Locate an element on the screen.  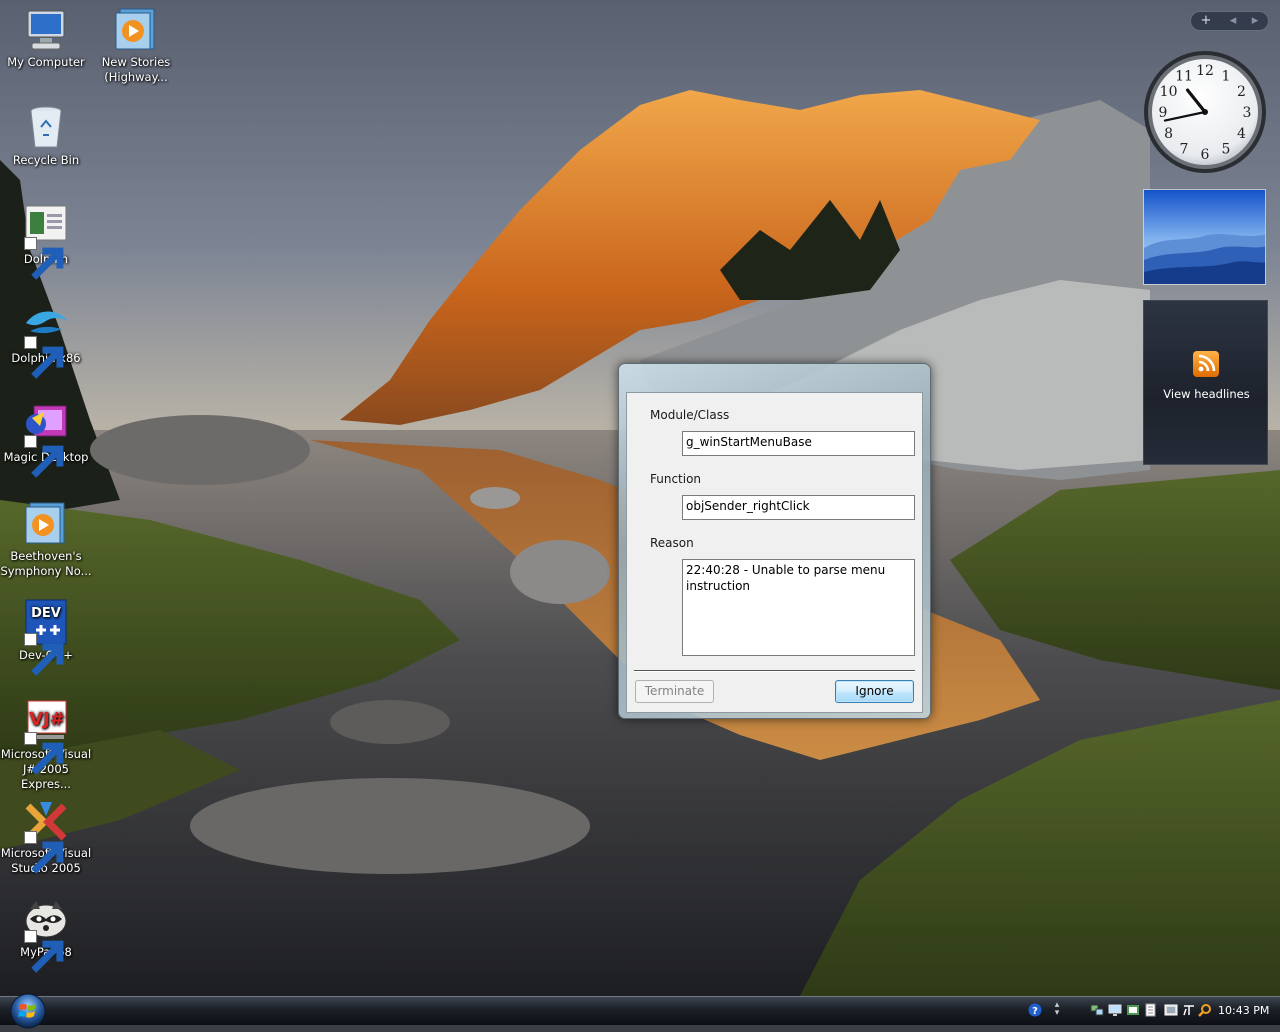
add-gadget-button: + is located at coordinates (1206, 21).